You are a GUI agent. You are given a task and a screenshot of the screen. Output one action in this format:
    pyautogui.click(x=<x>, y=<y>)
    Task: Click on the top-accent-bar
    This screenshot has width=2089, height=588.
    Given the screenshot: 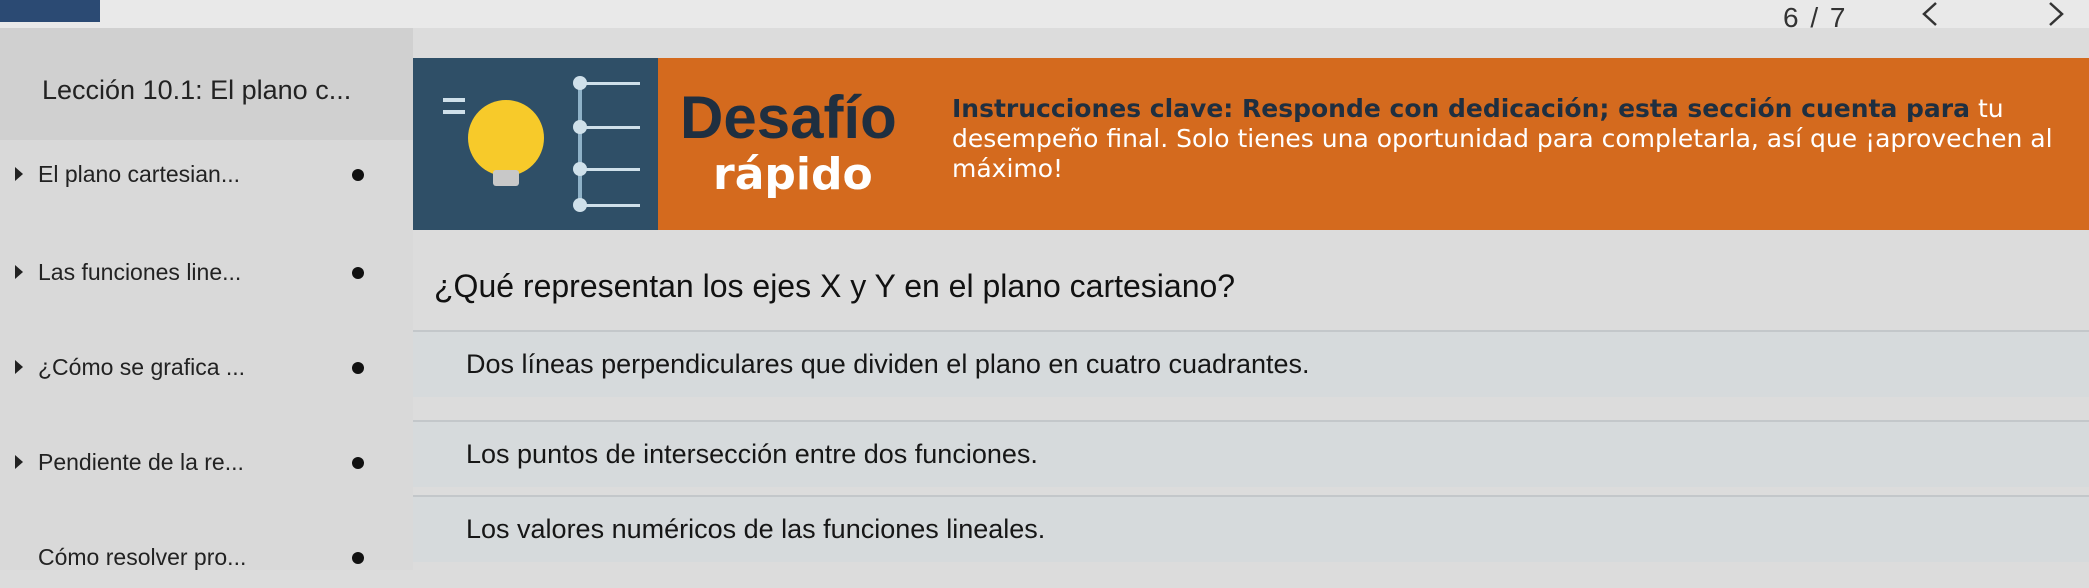 What is the action you would take?
    pyautogui.click(x=50, y=11)
    